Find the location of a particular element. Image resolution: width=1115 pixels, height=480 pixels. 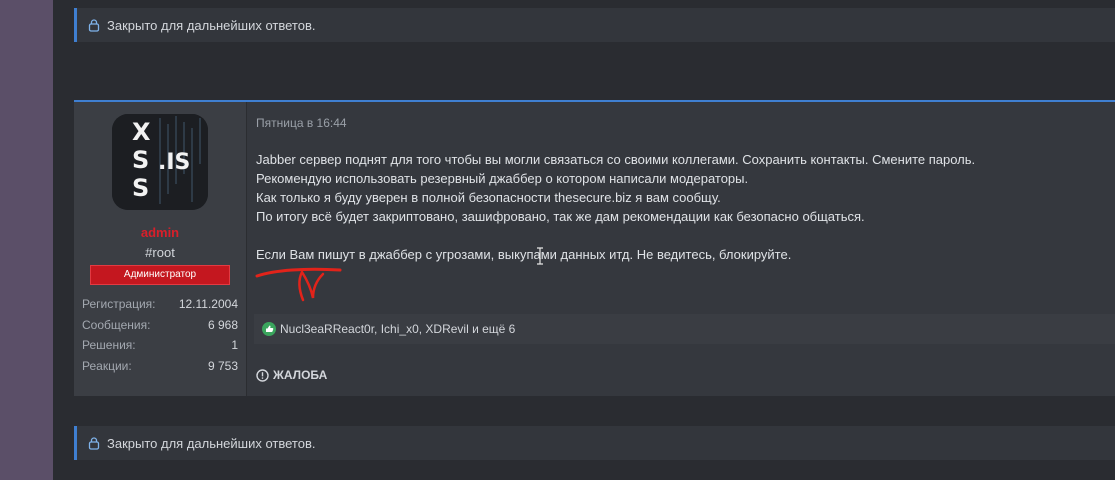

report-label: ЖАЛОБА is located at coordinates (300, 375).